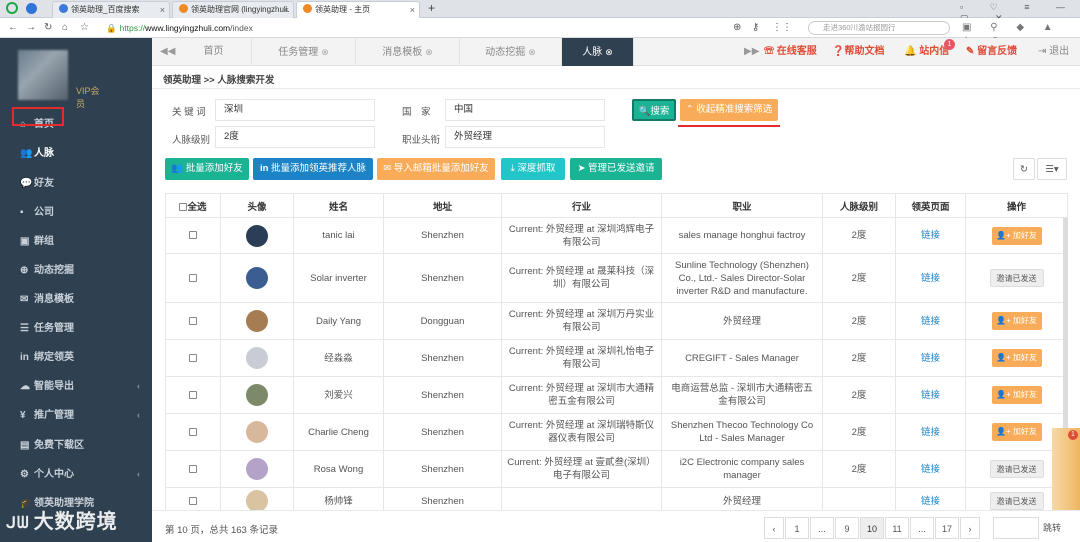  I want to click on tab-task-management: 任务管理 ⊗, so click(304, 52).